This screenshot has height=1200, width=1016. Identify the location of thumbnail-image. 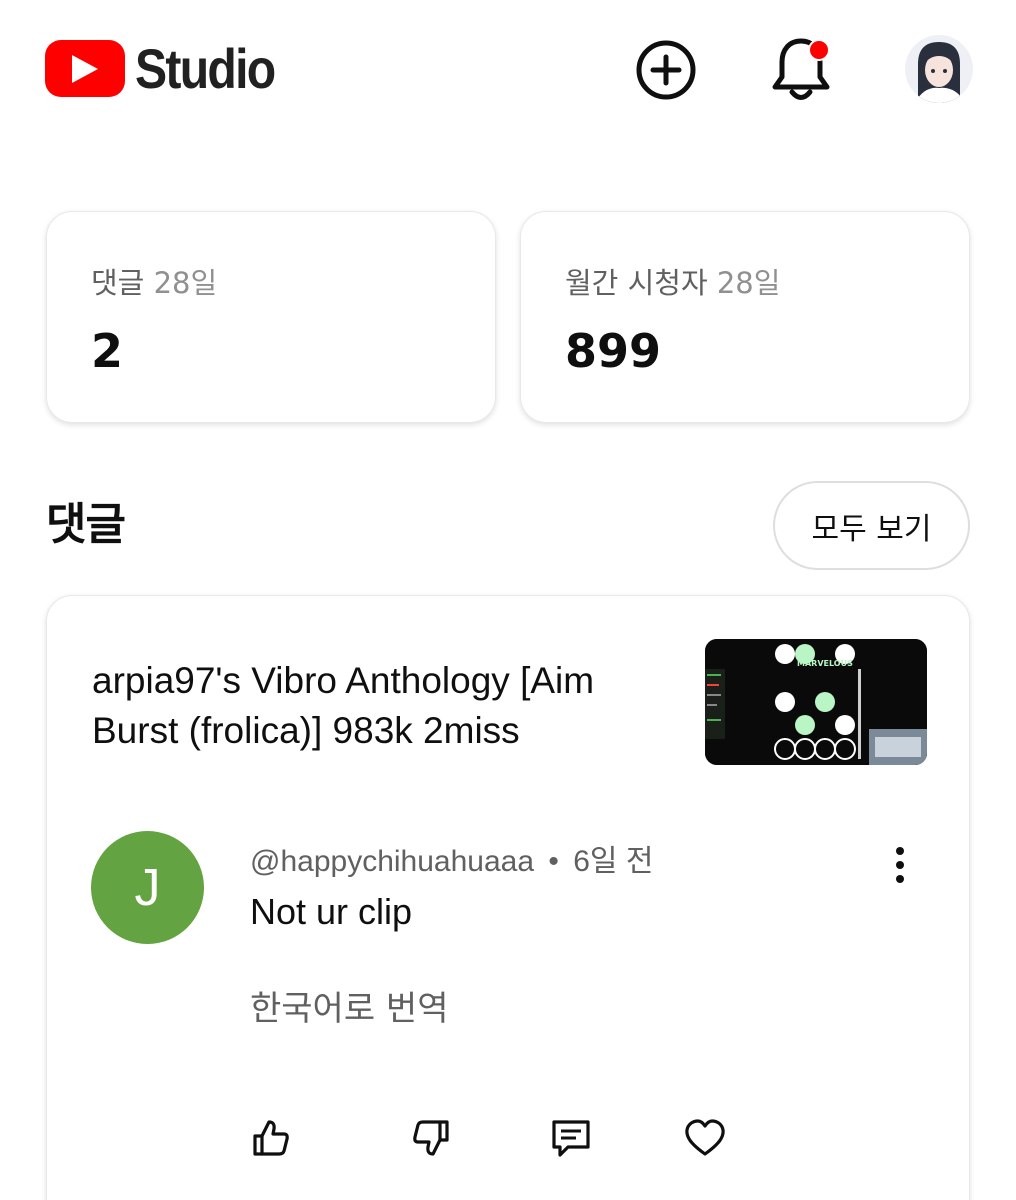
(816, 702).